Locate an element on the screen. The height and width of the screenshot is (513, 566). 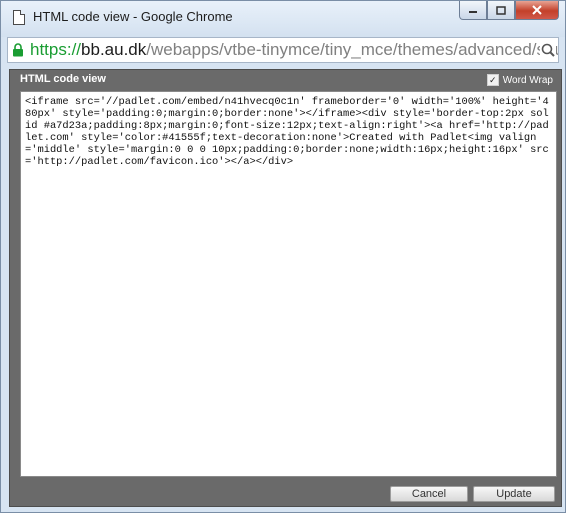
word-wrap-checkbox: ✓ is located at coordinates (492, 80).